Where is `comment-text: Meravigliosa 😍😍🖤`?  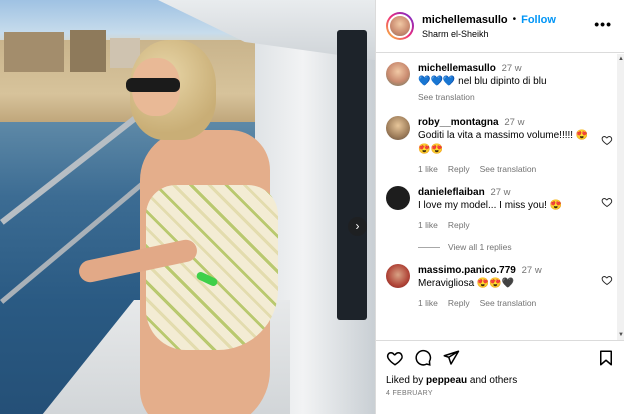 comment-text: Meravigliosa 😍😍🖤 is located at coordinates (466, 283).